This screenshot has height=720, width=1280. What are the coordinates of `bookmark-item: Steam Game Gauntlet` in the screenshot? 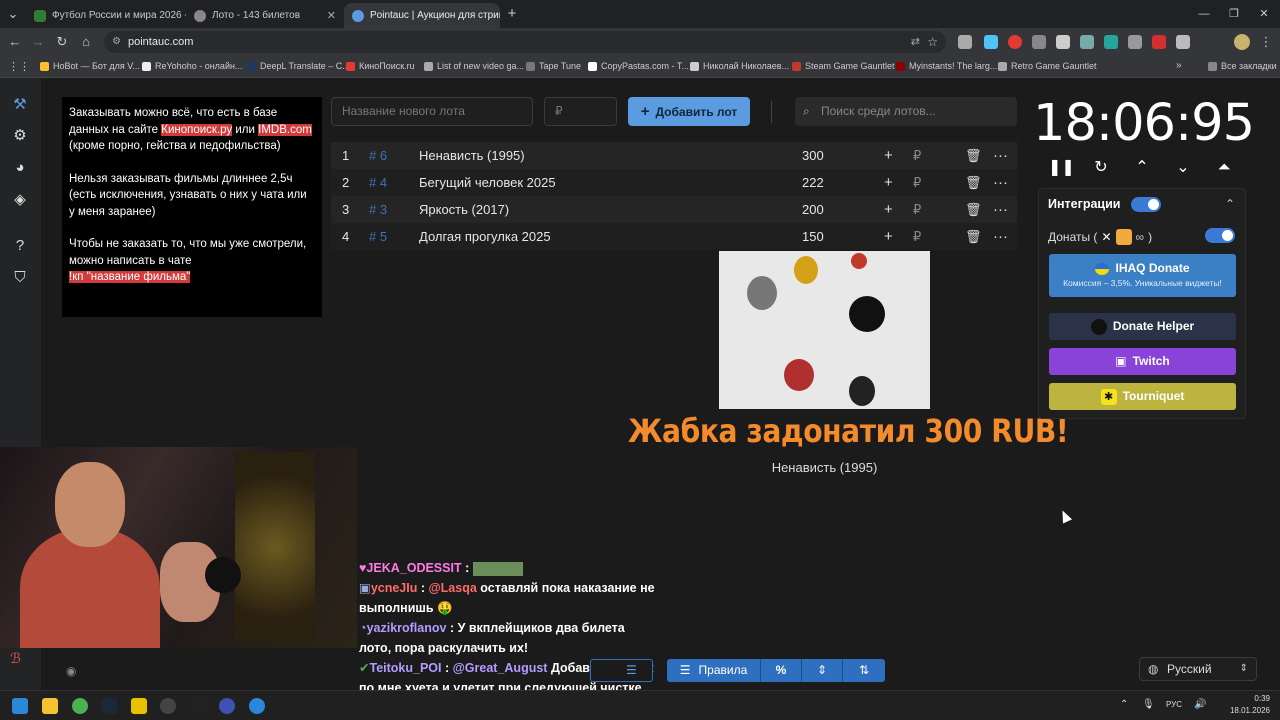 It's located at (843, 66).